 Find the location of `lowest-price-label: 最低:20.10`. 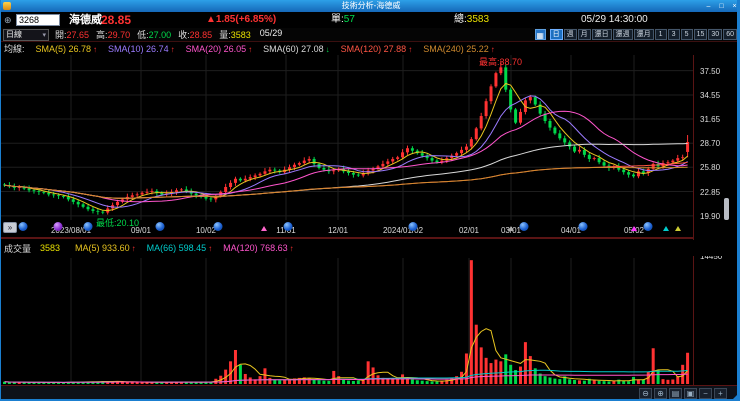

lowest-price-label: 最低:20.10 is located at coordinates (118, 223).